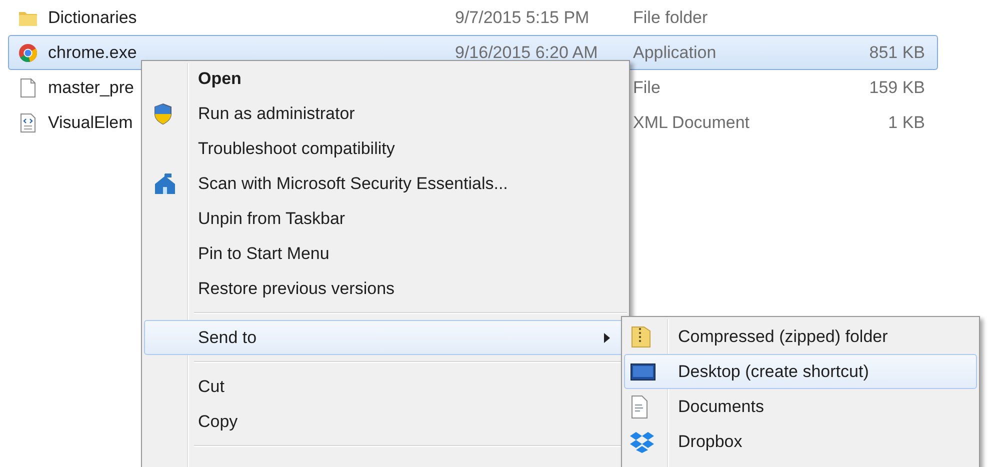  What do you see at coordinates (92, 52) in the screenshot?
I see `file-name: chrome.exe` at bounding box center [92, 52].